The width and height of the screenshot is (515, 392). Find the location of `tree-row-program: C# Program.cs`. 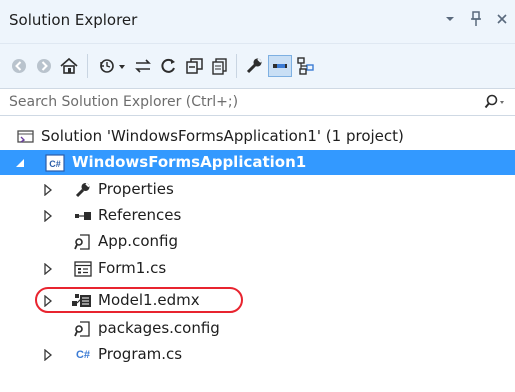

tree-row-program: C# Program.cs is located at coordinates (257, 354).